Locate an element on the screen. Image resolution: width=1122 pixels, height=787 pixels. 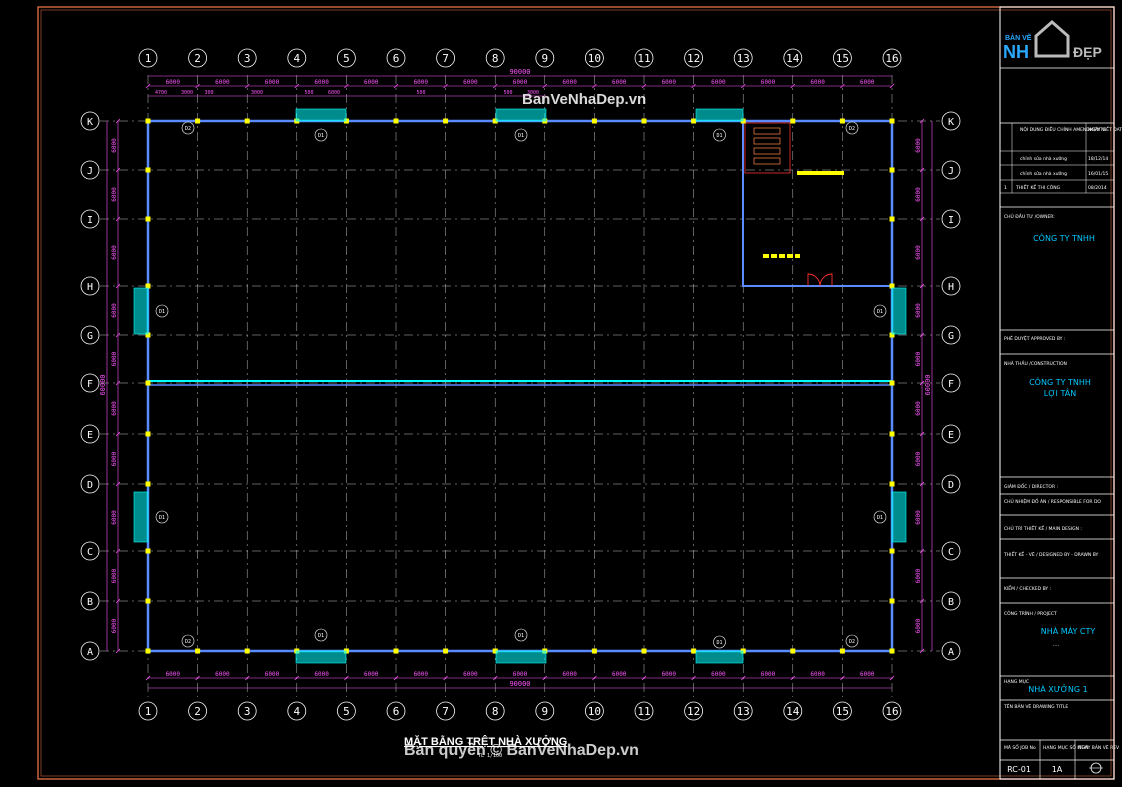
drawn-label: THIẾT KẾ - VẼ / DESIGNED BY - DRAWN BY is located at coordinates (1051, 554).